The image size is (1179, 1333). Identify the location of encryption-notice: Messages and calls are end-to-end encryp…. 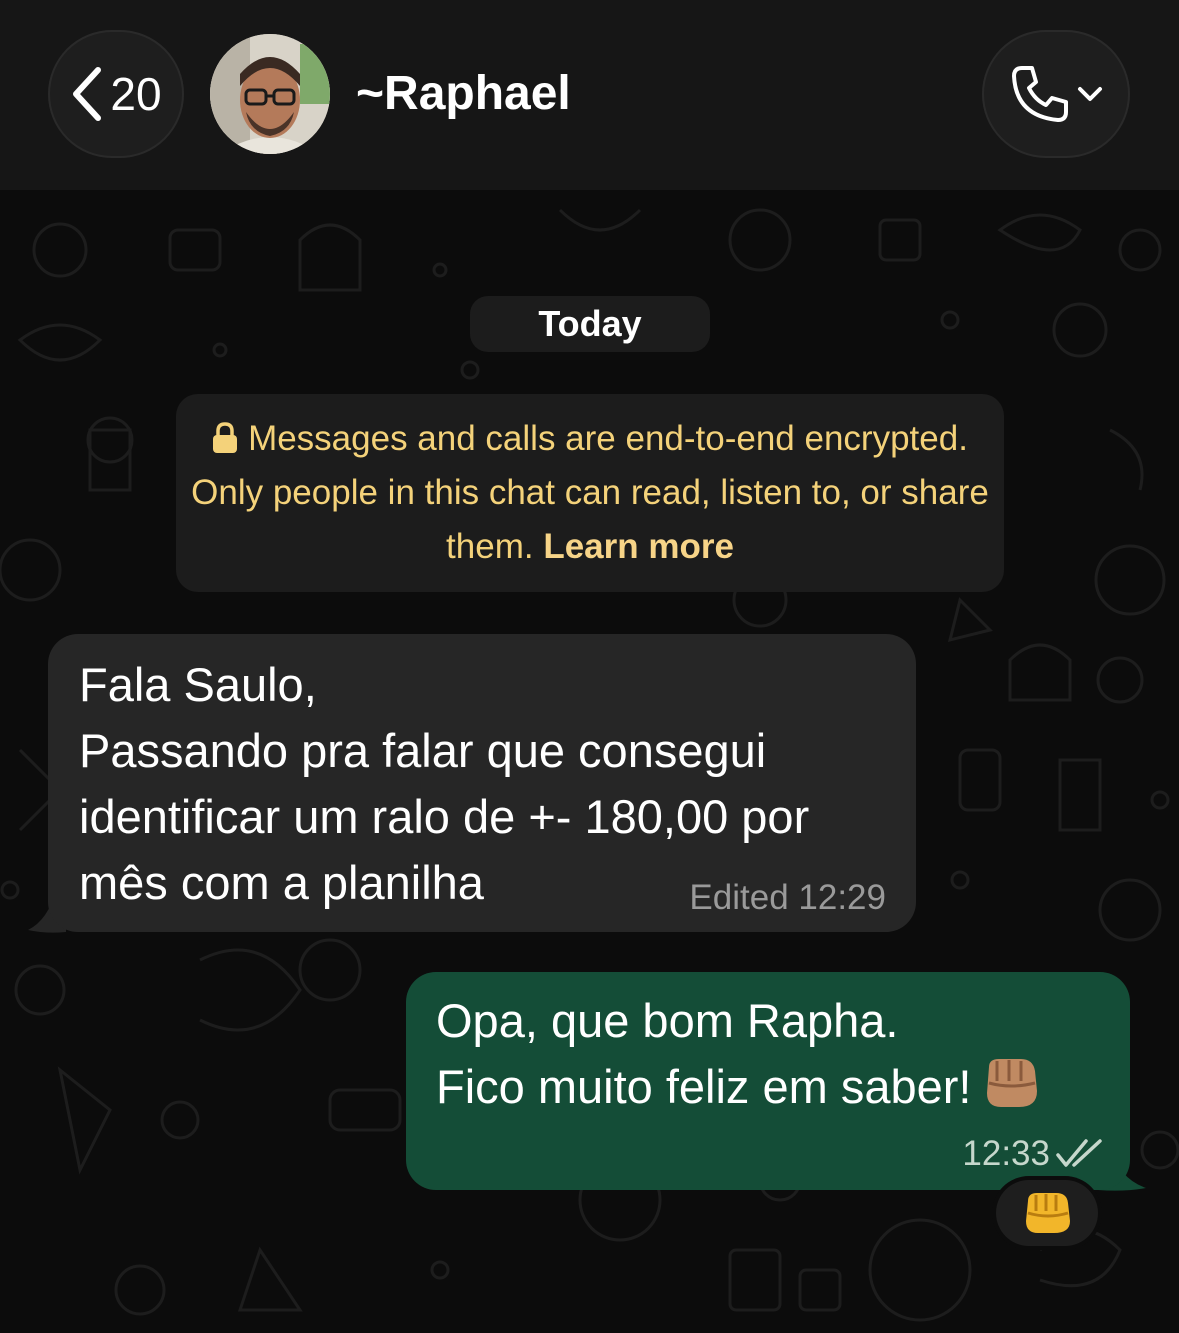
(590, 493).